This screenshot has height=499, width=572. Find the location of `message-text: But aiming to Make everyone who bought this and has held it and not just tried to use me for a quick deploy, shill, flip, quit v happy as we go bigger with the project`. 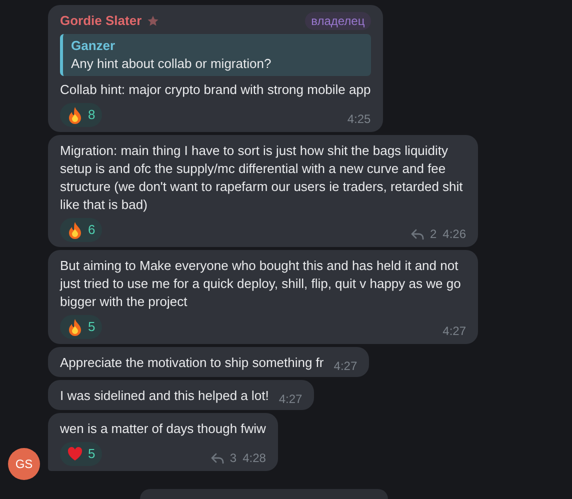

message-text: But aiming to Make everyone who bought this and has held it and not just tried to use me for a quick deploy, shill, flip, quit v happy as we go bigger with the project is located at coordinates (261, 284).